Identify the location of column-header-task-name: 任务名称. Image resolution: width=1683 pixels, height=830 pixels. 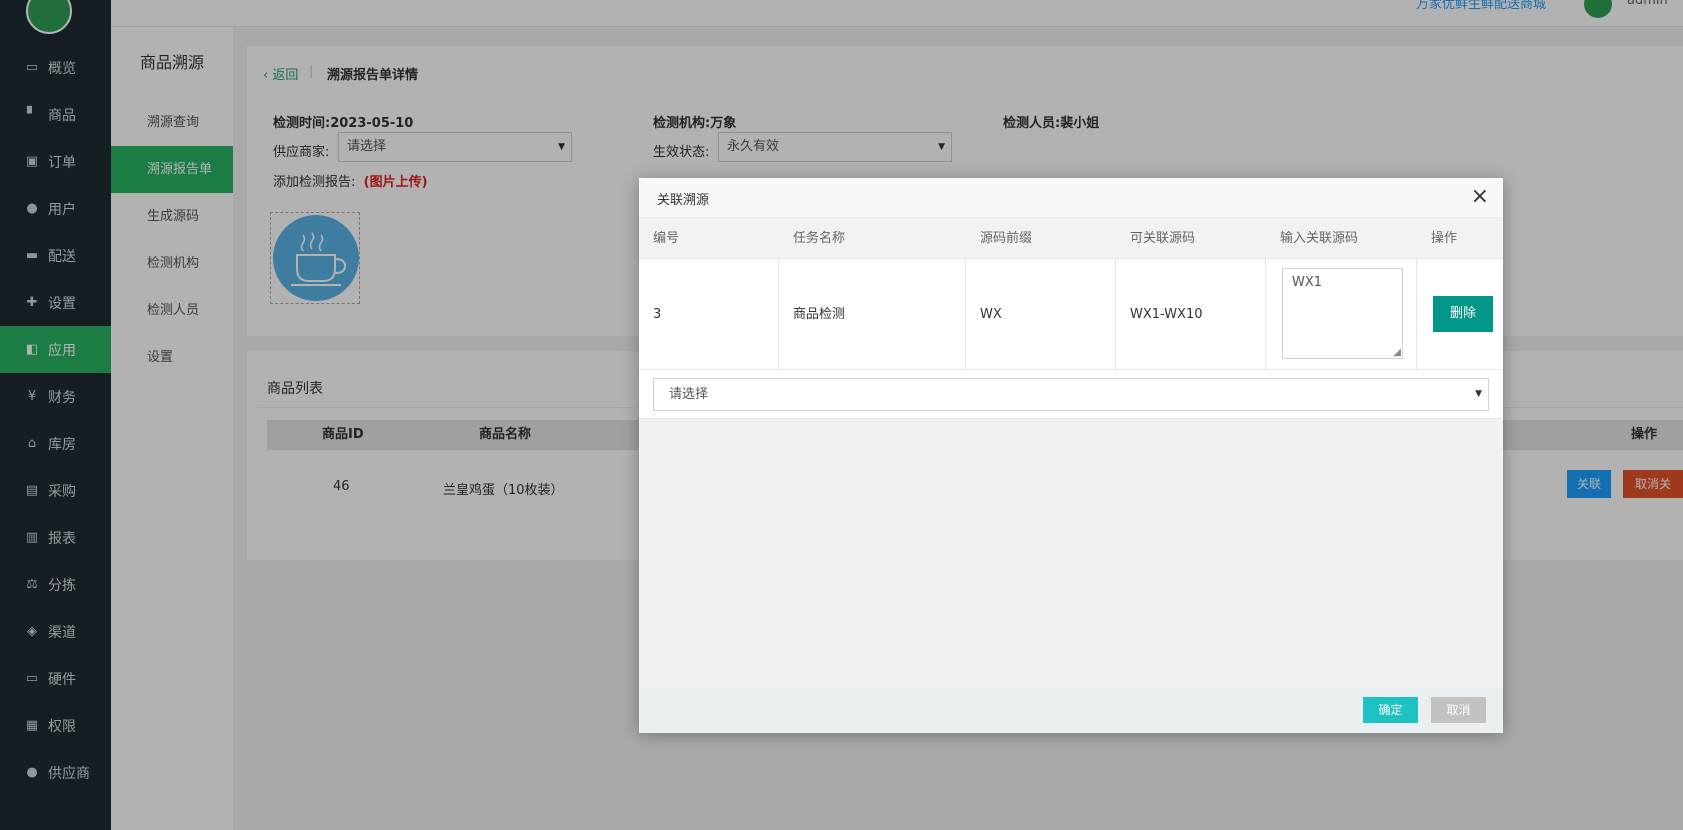
(819, 238).